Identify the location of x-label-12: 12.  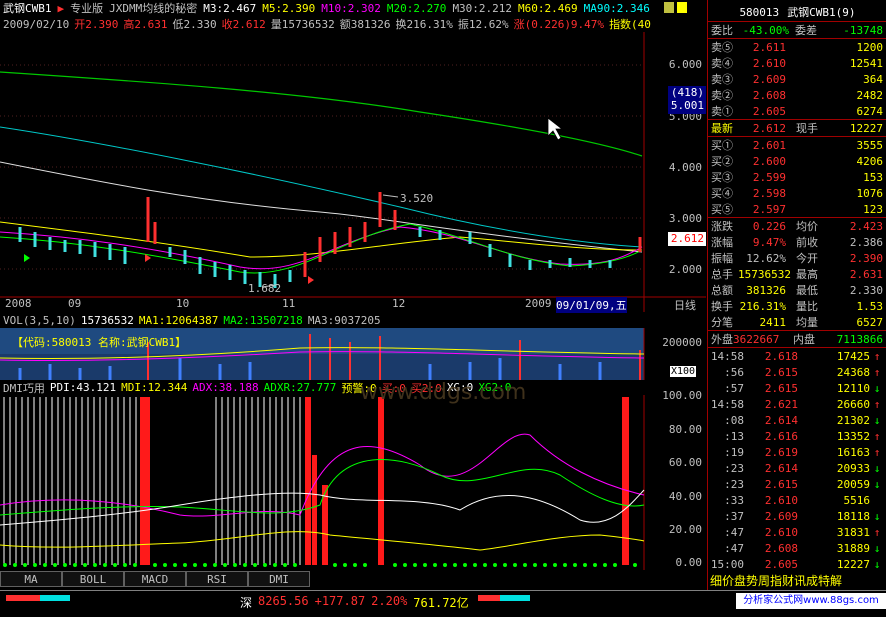
(399, 303).